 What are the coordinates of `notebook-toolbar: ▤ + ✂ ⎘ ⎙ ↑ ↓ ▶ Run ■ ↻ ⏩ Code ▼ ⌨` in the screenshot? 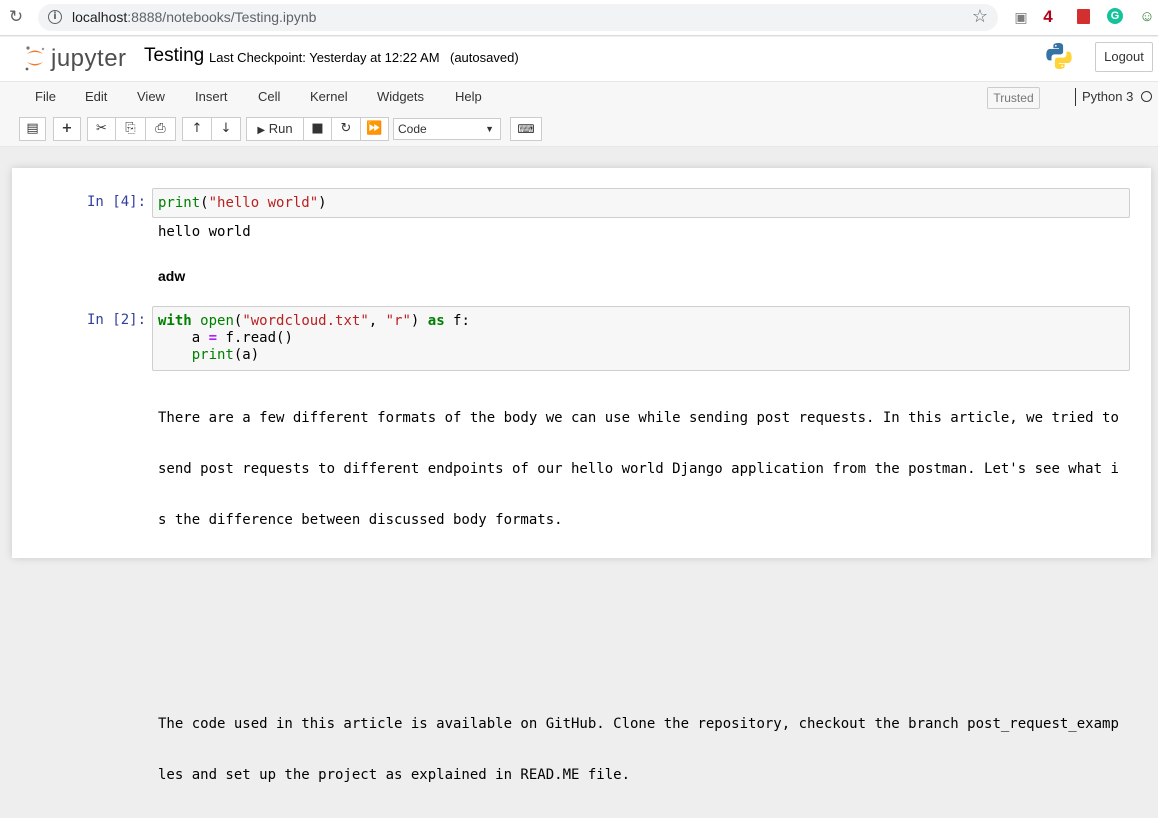 It's located at (579, 130).